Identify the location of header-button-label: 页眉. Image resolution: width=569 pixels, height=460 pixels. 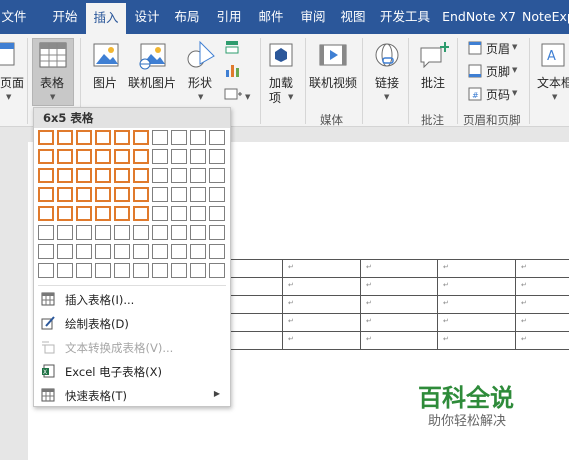
(498, 48).